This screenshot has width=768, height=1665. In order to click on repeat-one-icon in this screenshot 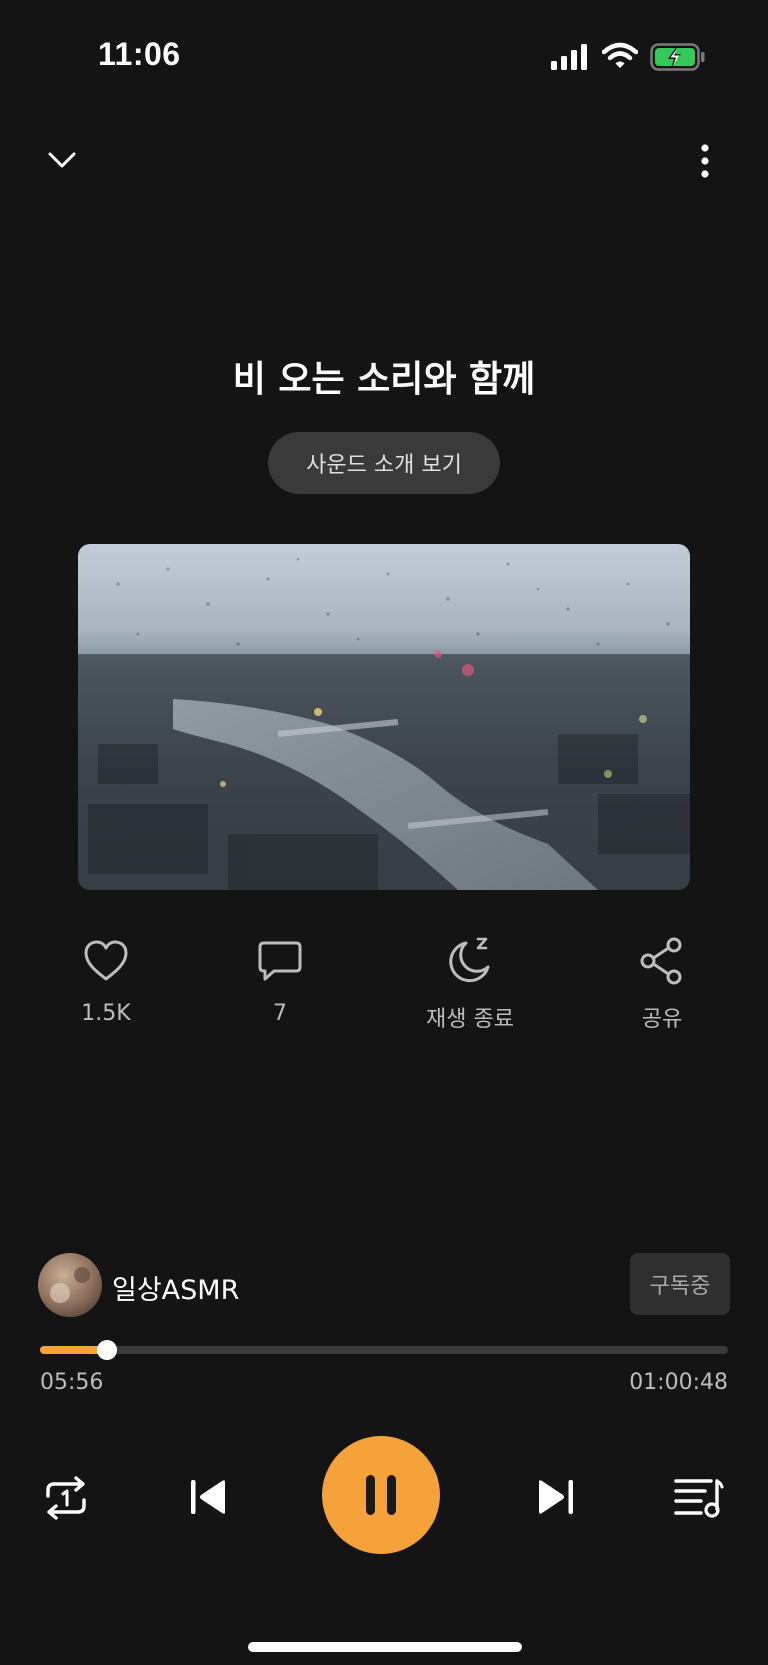, I will do `click(66, 1498)`.